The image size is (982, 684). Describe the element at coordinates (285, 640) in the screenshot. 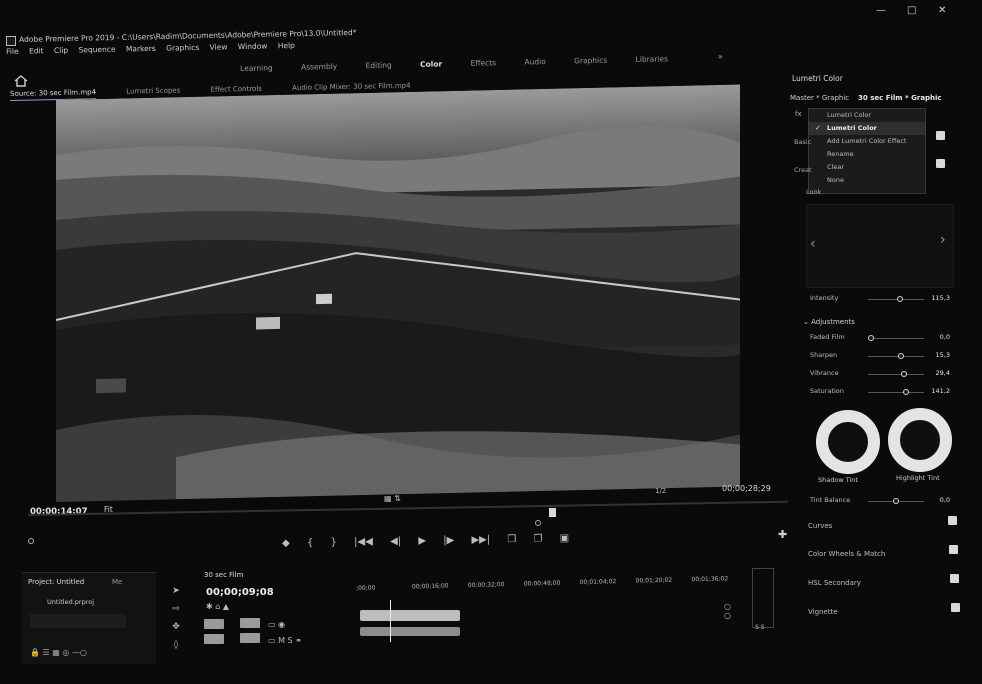

I see `audio-track-controls-icons: ▭ M S ⚭` at that location.